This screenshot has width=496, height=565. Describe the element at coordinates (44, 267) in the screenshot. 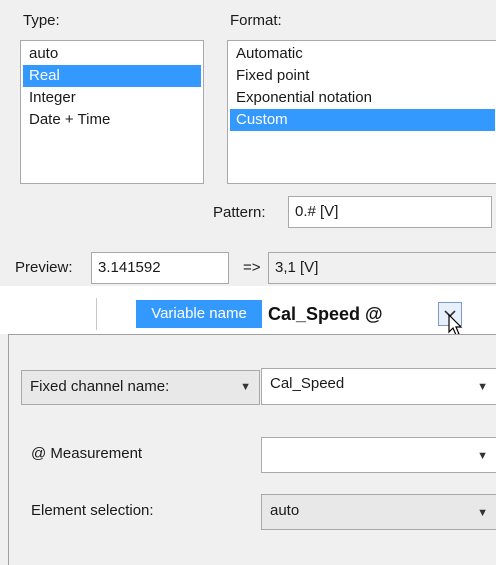

I see `preview-label: Preview:` at that location.